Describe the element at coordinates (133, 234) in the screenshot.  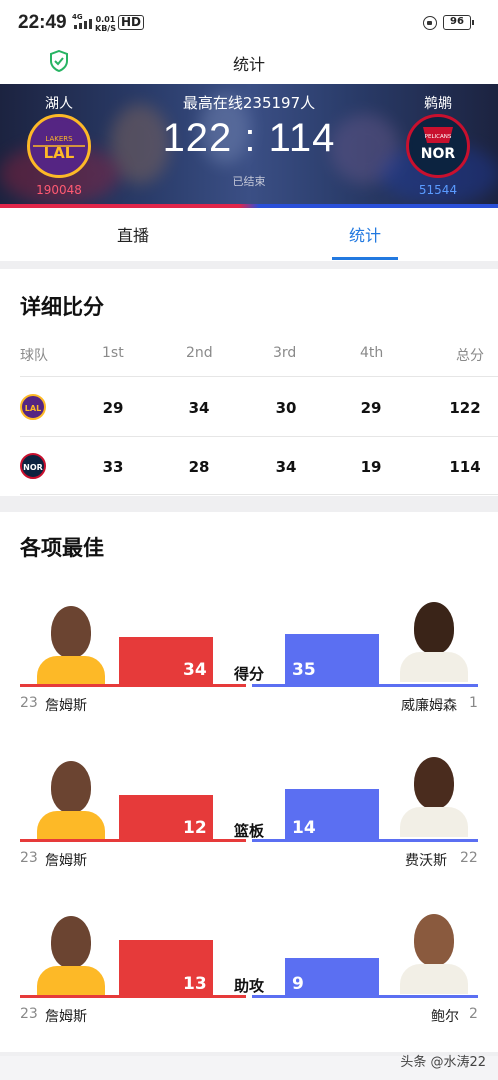
I see `tab-live: 直播` at that location.